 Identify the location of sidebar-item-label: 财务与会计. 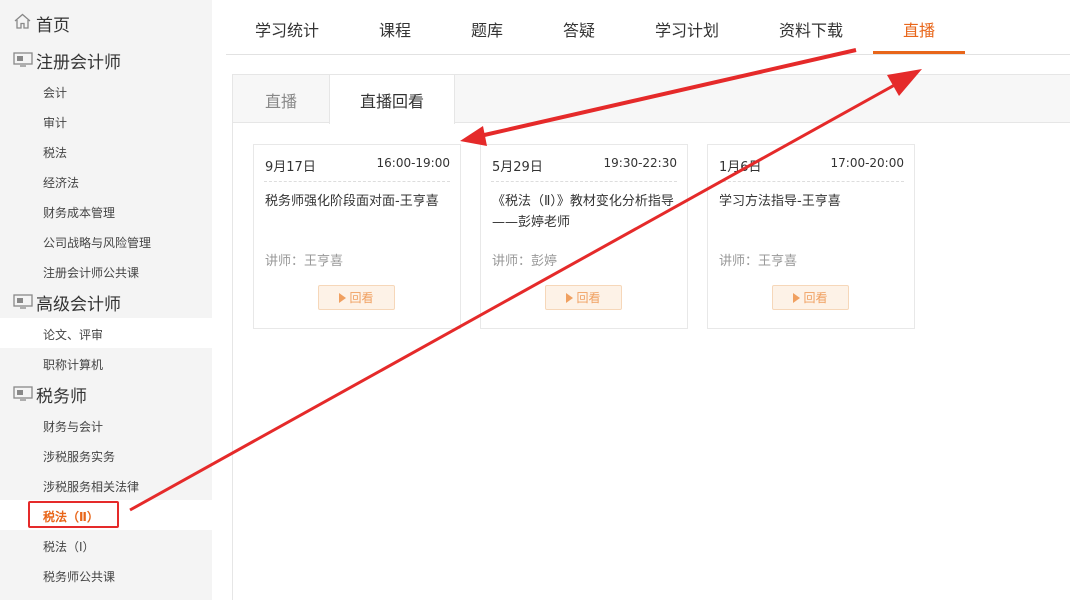
(73, 427).